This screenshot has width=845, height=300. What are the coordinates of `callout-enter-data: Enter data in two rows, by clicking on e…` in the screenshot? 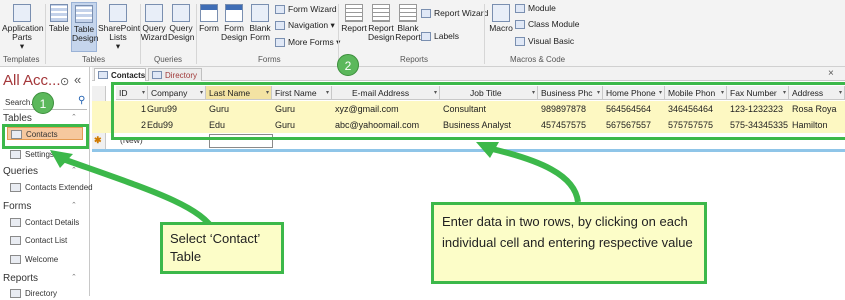 It's located at (569, 243).